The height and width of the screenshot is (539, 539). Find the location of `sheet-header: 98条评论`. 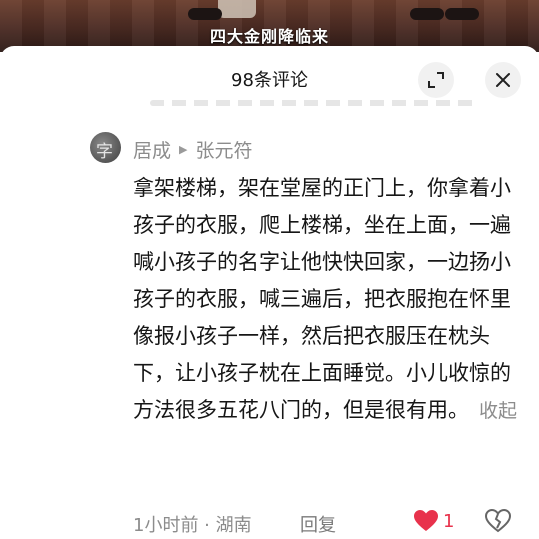

sheet-header: 98条评论 is located at coordinates (269, 77).